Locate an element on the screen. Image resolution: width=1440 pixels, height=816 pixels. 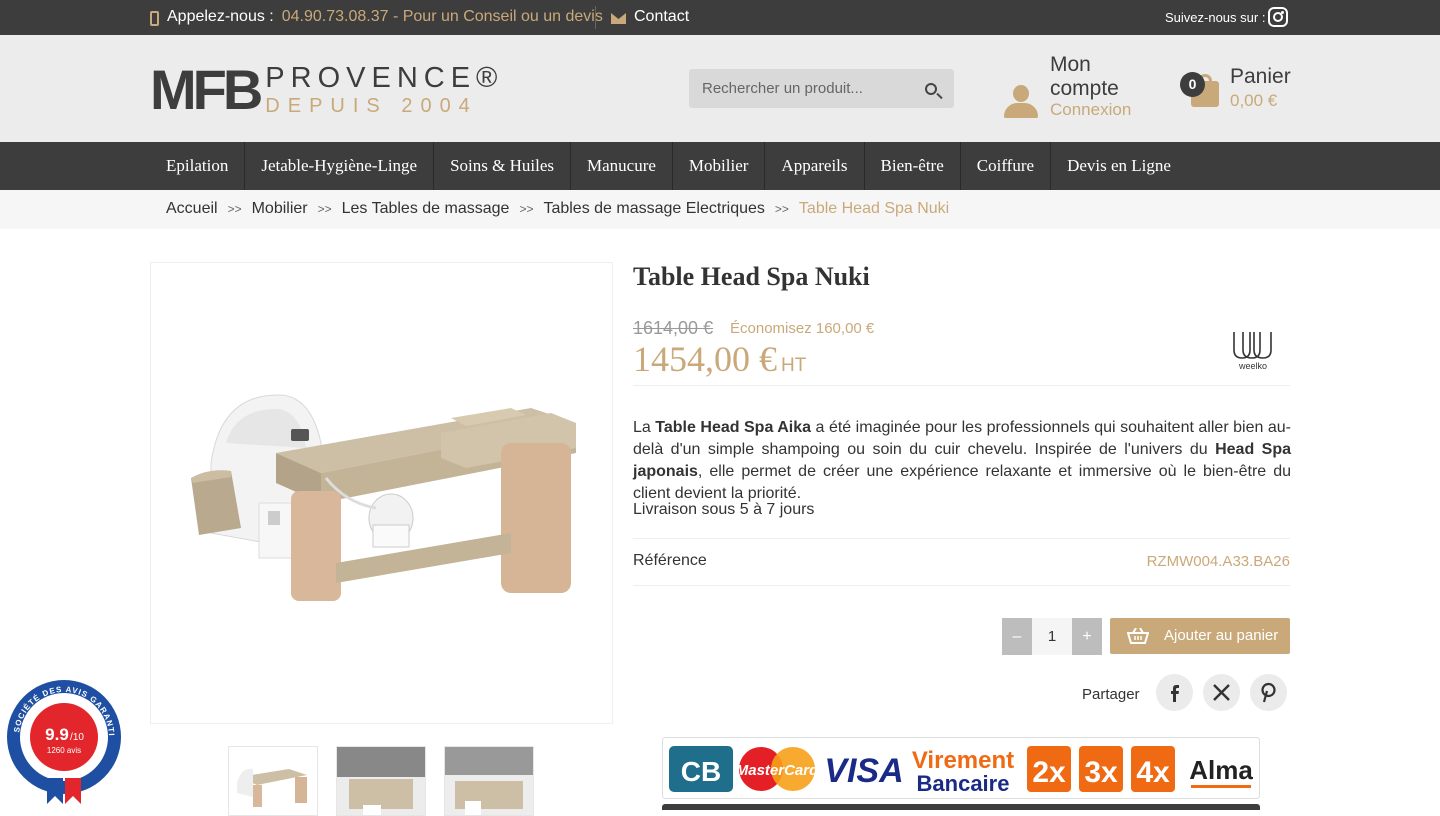
breadcrumb-current: Table Head Spa Nuki is located at coordinates (874, 208).